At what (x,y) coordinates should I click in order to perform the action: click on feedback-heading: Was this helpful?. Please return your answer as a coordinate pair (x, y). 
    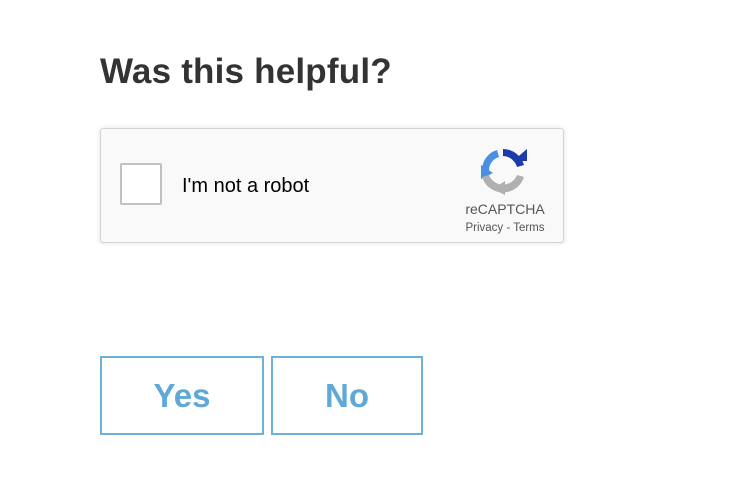
    Looking at the image, I should click on (246, 71).